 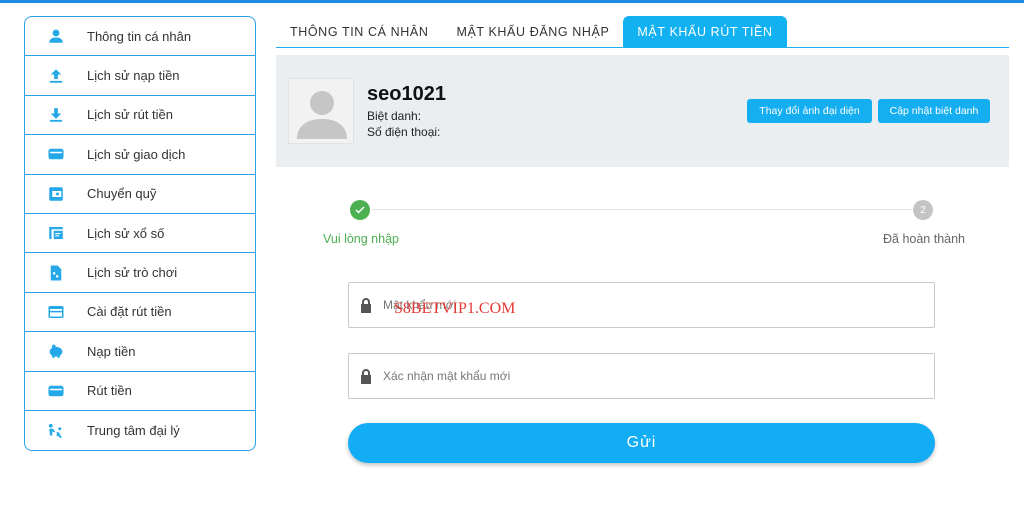 I want to click on sidebar-item-withdraw-history: Lịch sử rút tiền, so click(x=140, y=116).